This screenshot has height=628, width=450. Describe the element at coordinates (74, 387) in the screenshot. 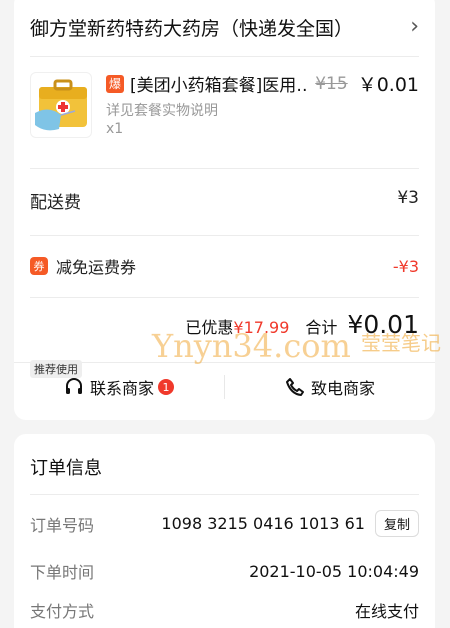

I see `headset-icon` at that location.